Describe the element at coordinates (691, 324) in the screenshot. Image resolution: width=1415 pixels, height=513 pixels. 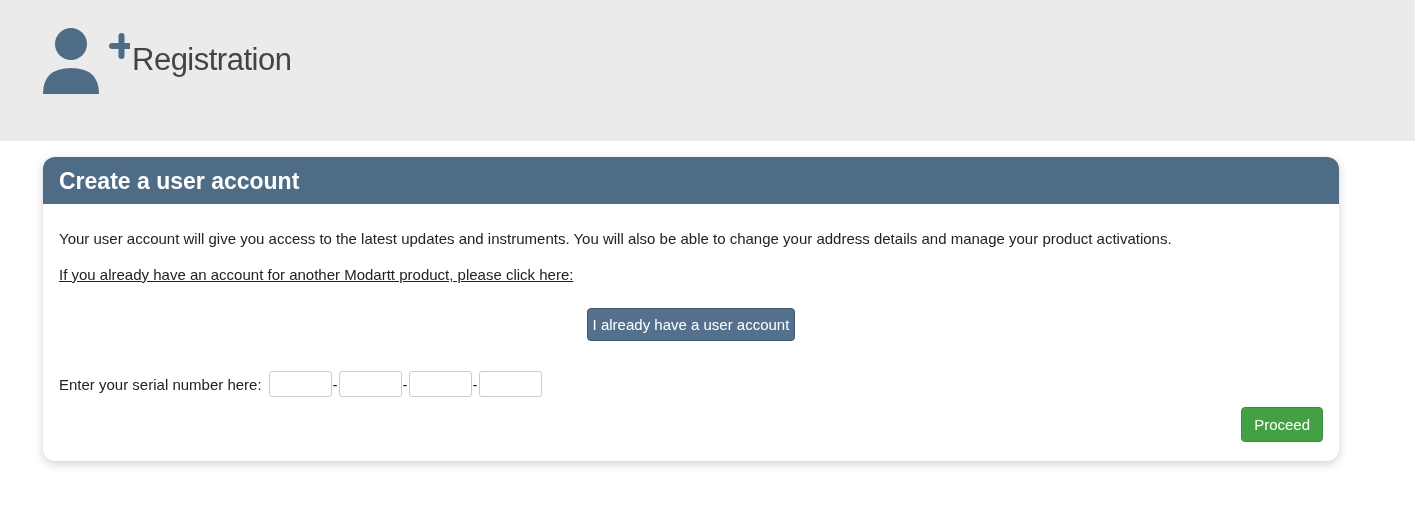
I see `existing-account-button: I already have a user account` at that location.